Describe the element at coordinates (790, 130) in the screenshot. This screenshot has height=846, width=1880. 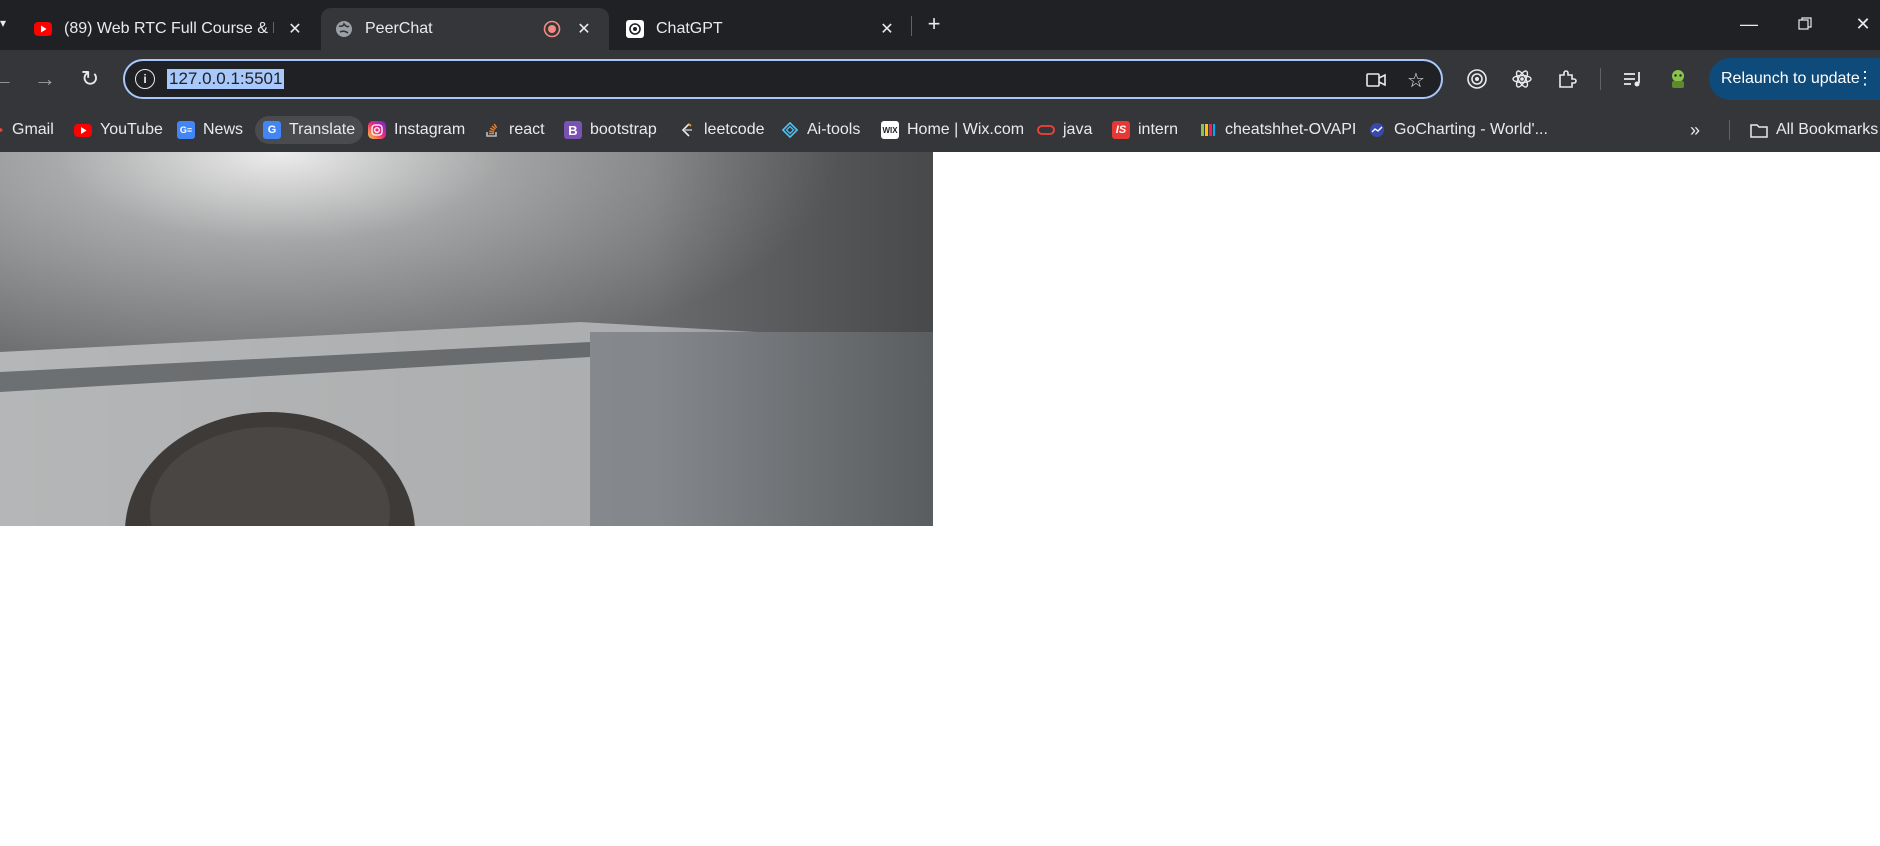
I see `diamond-icon` at that location.